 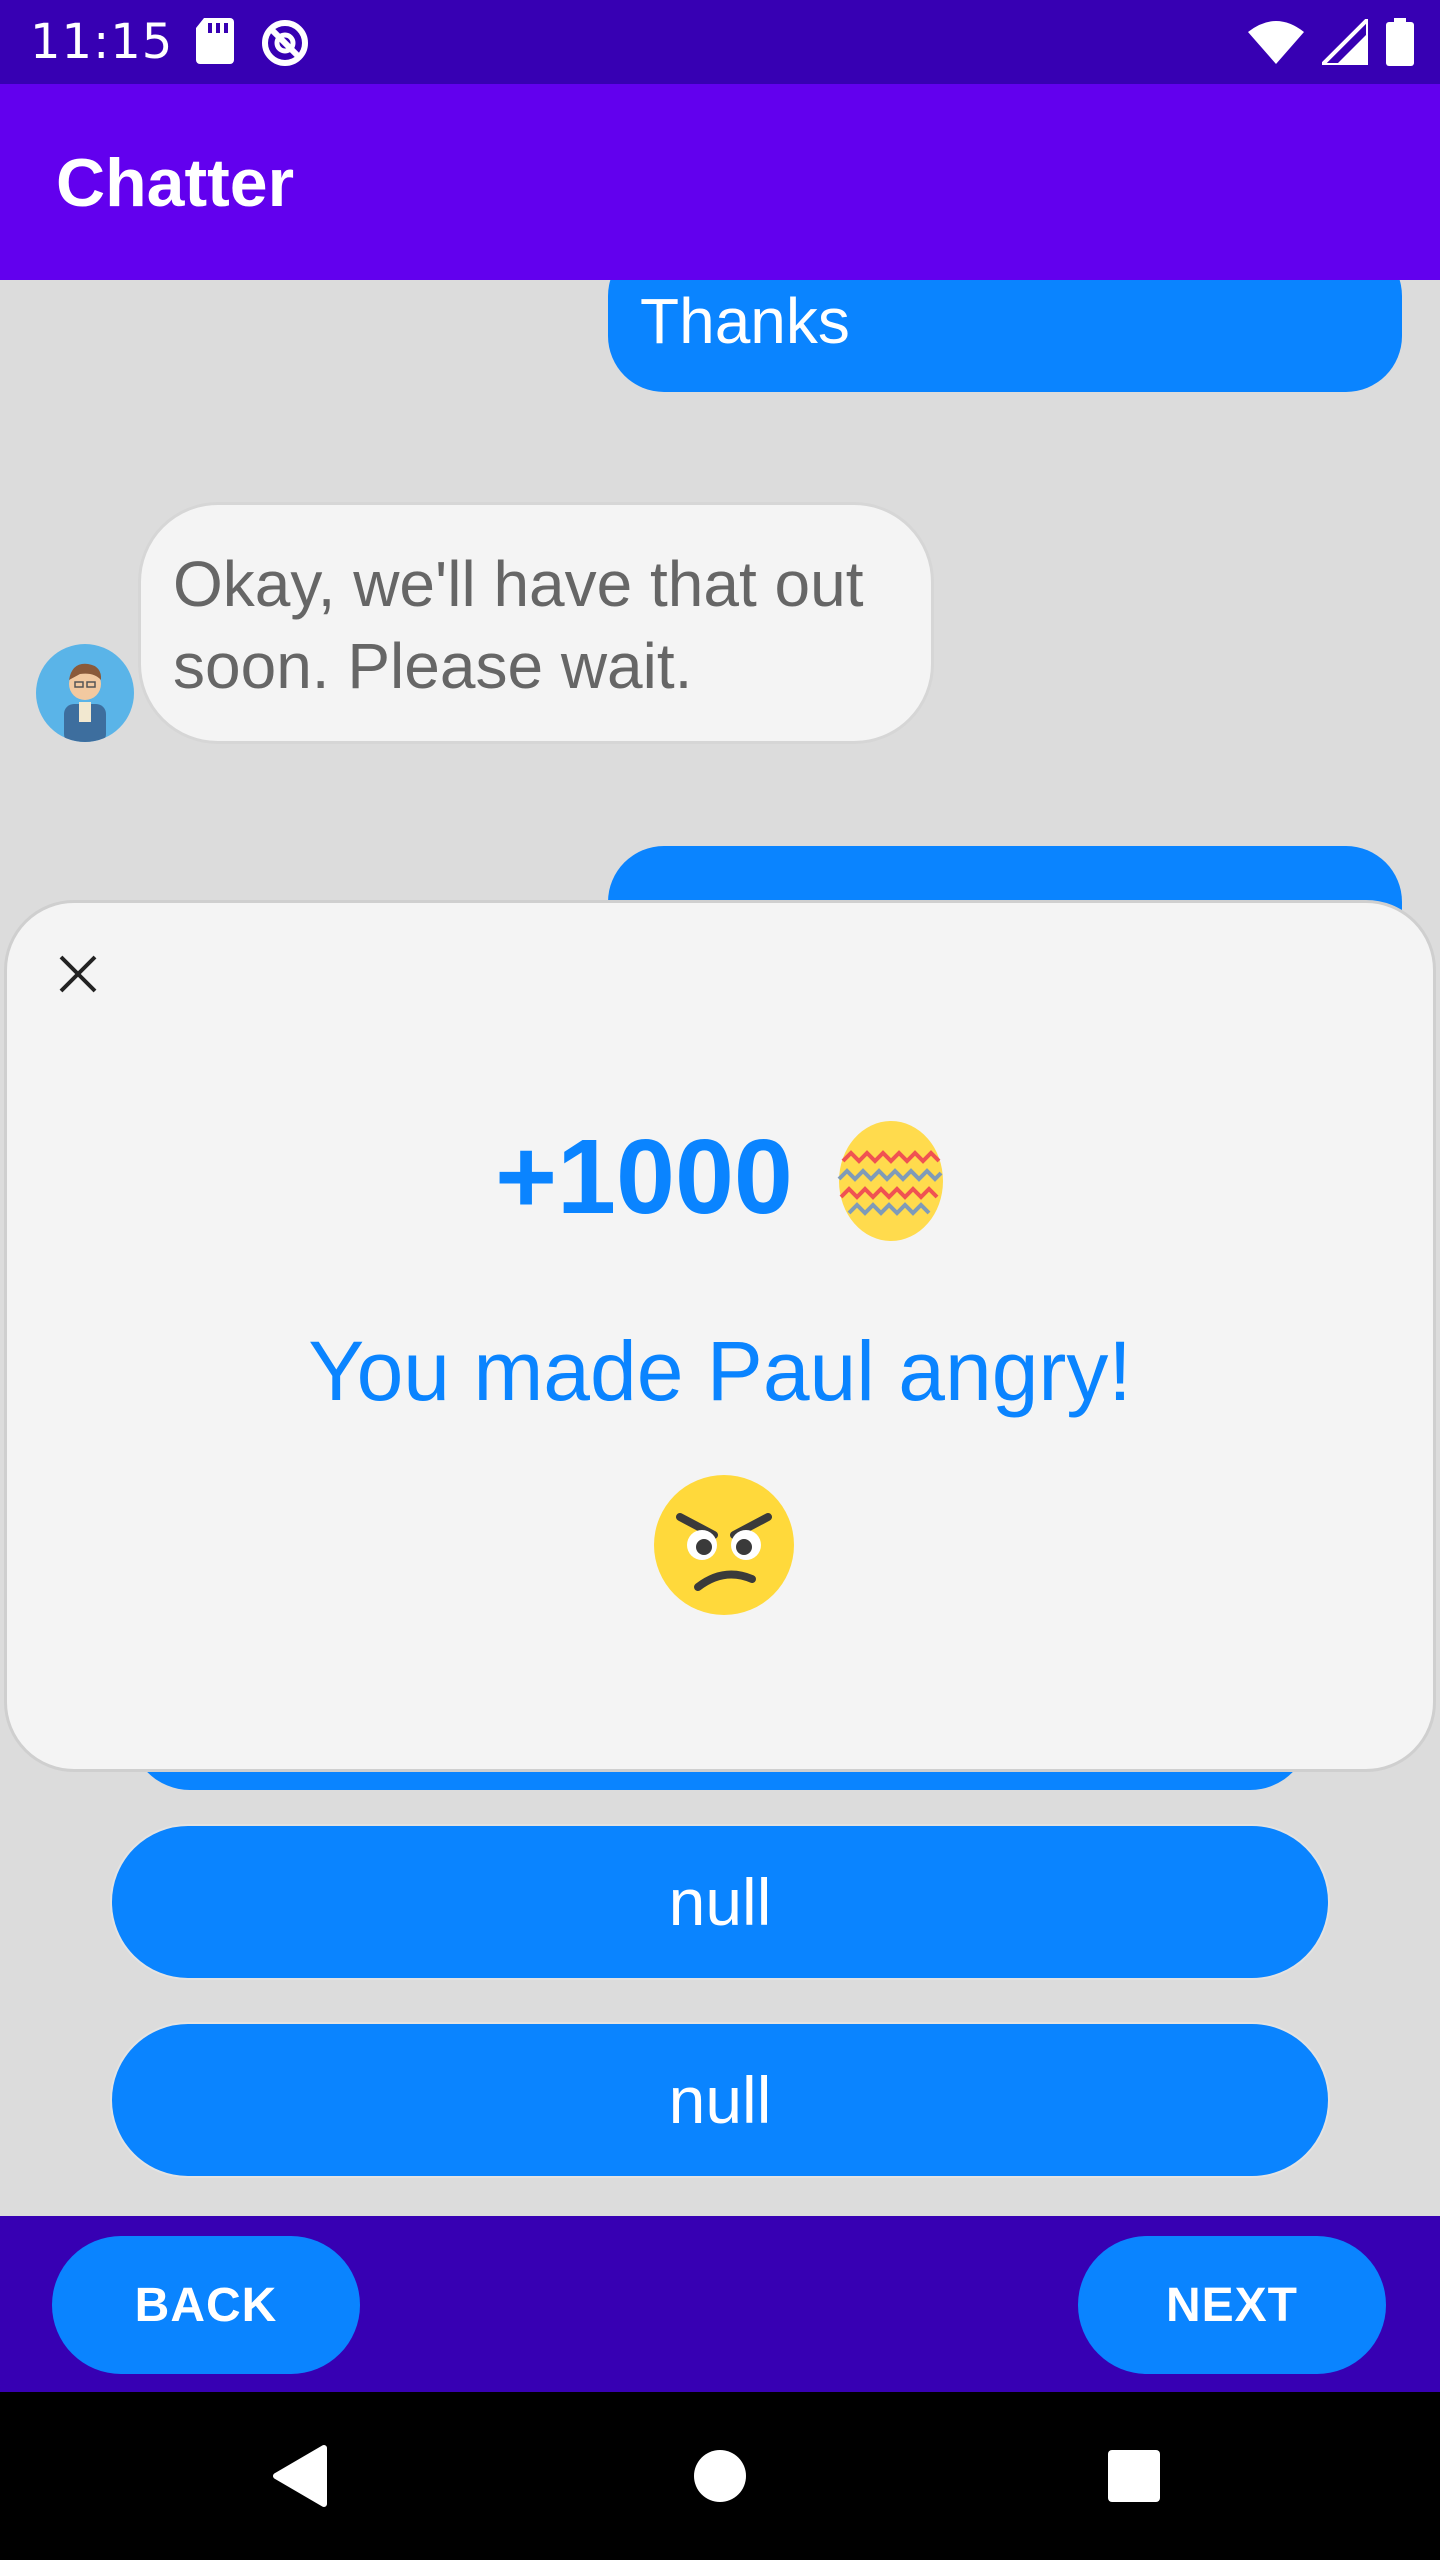 I want to click on recents-square-icon, so click(x=1134, y=2476).